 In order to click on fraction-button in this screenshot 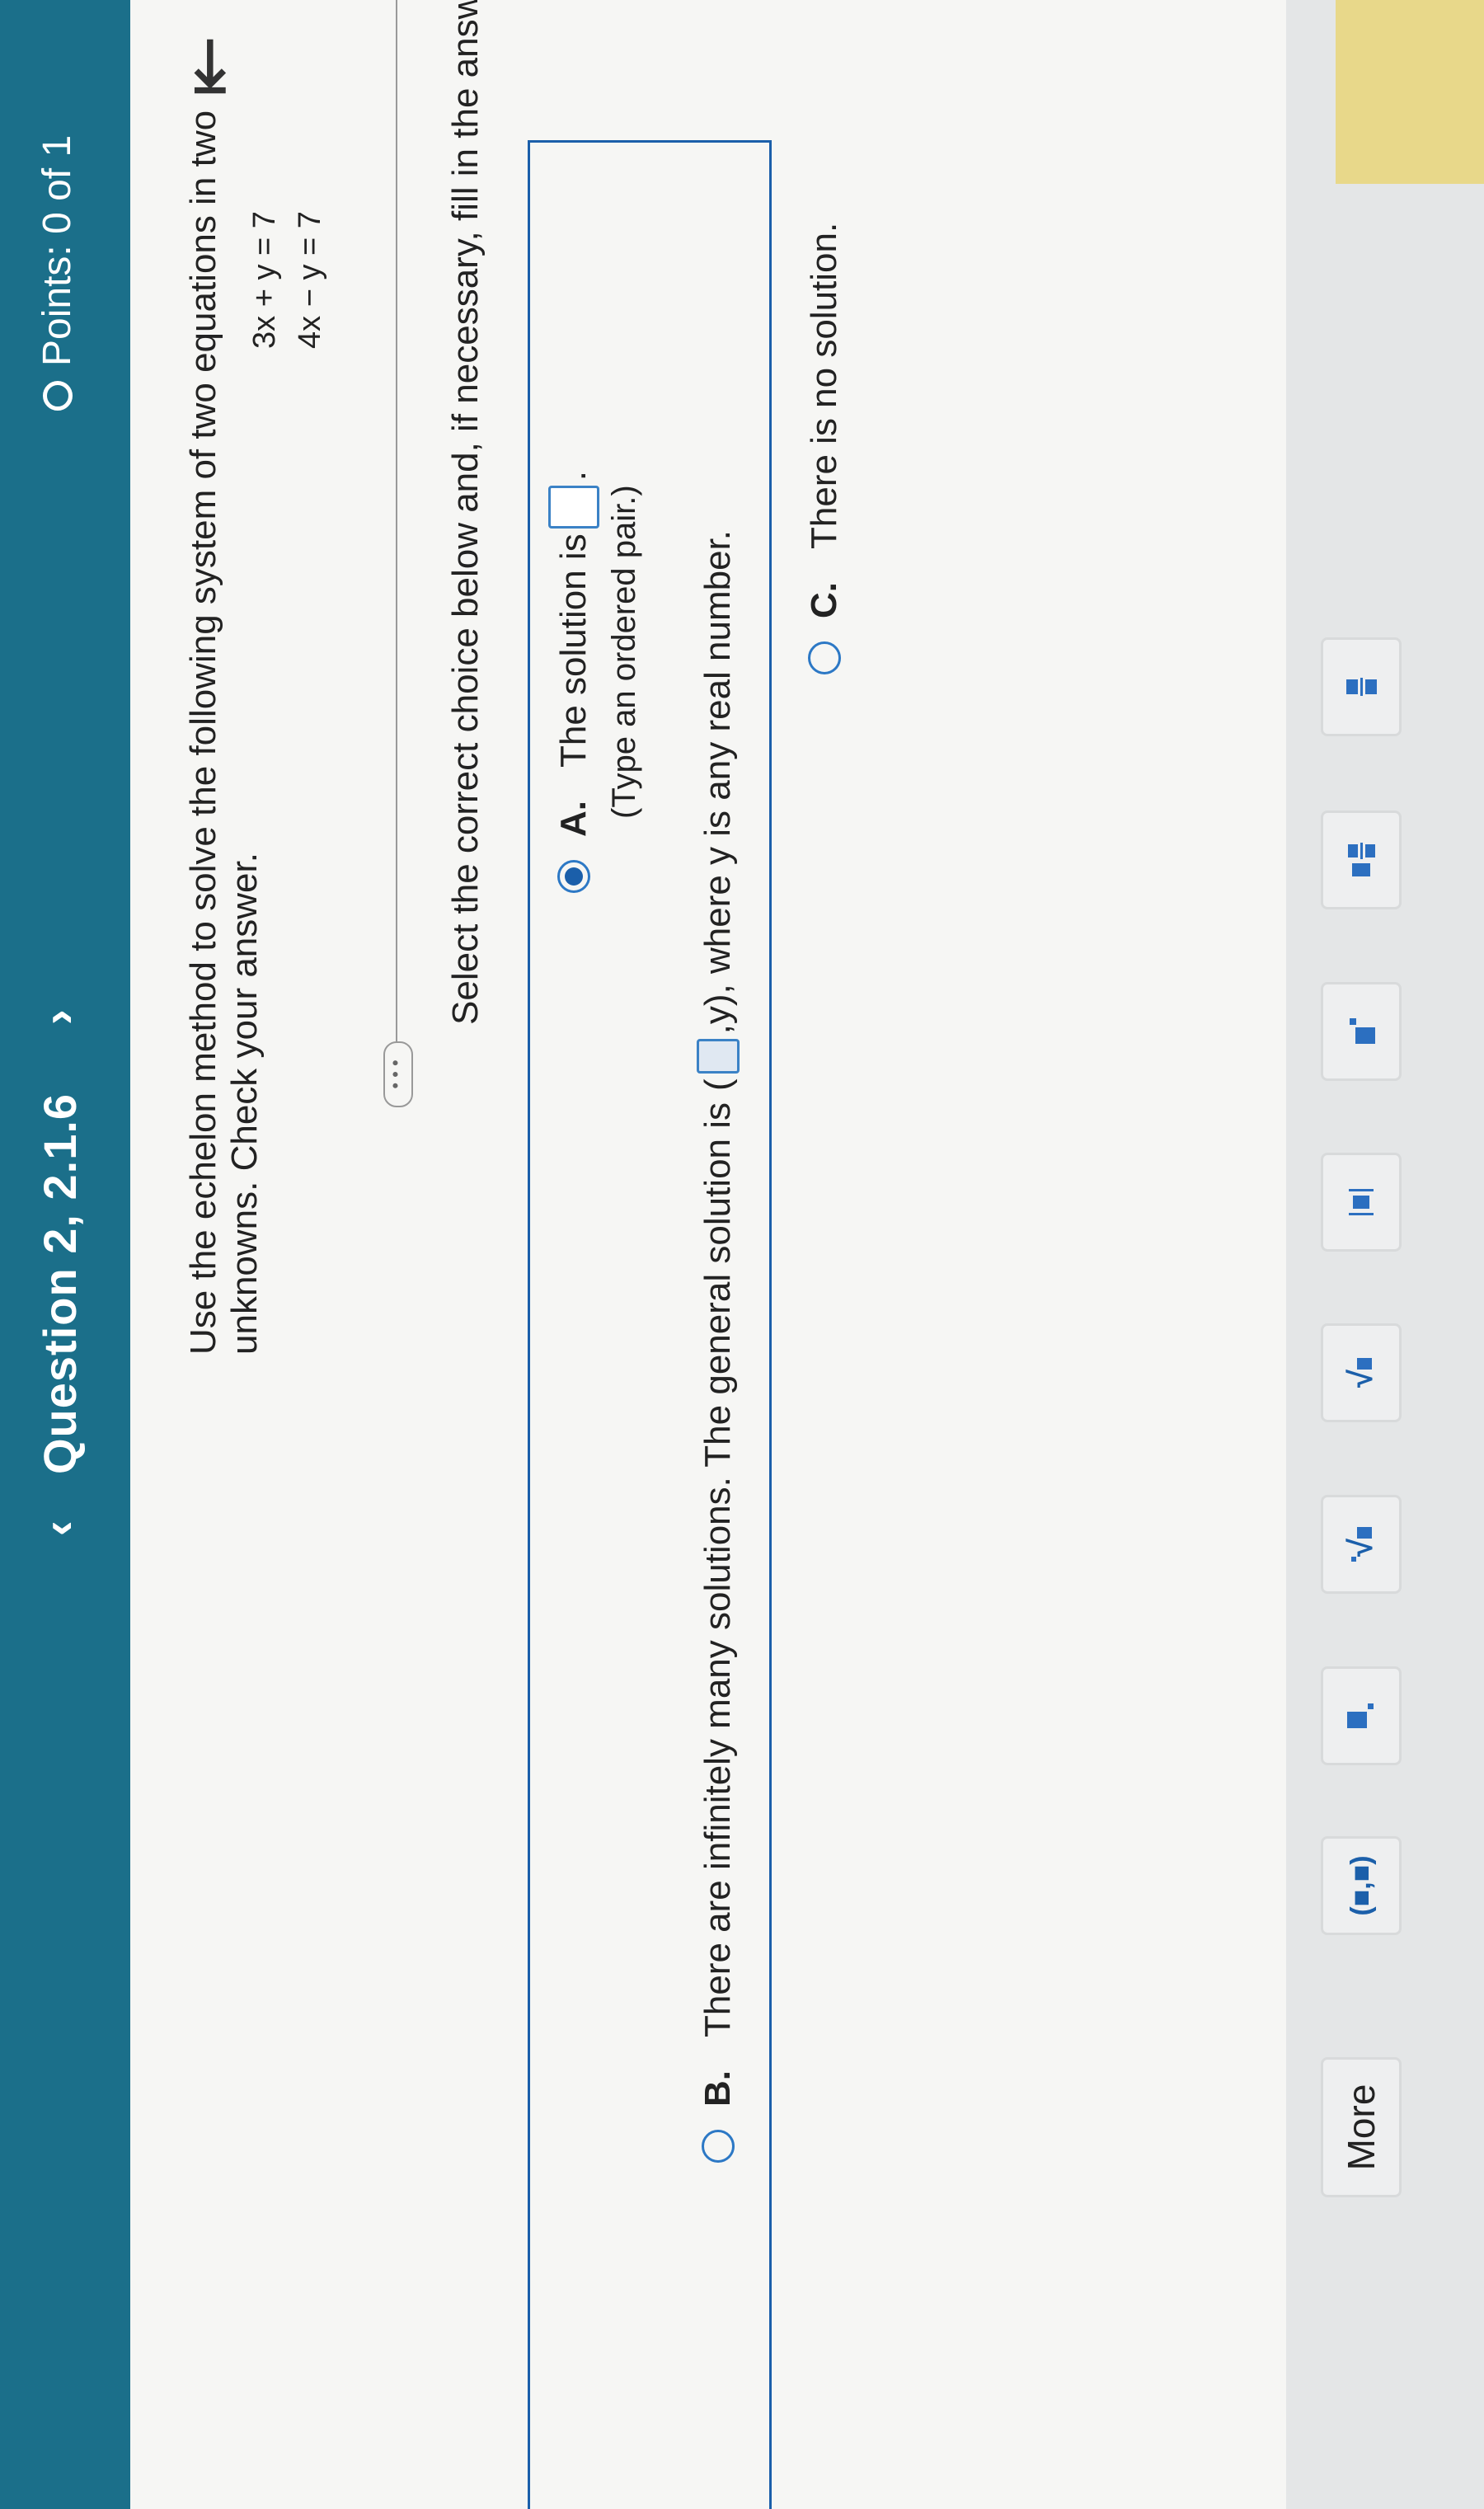, I will do `click(1361, 686)`.